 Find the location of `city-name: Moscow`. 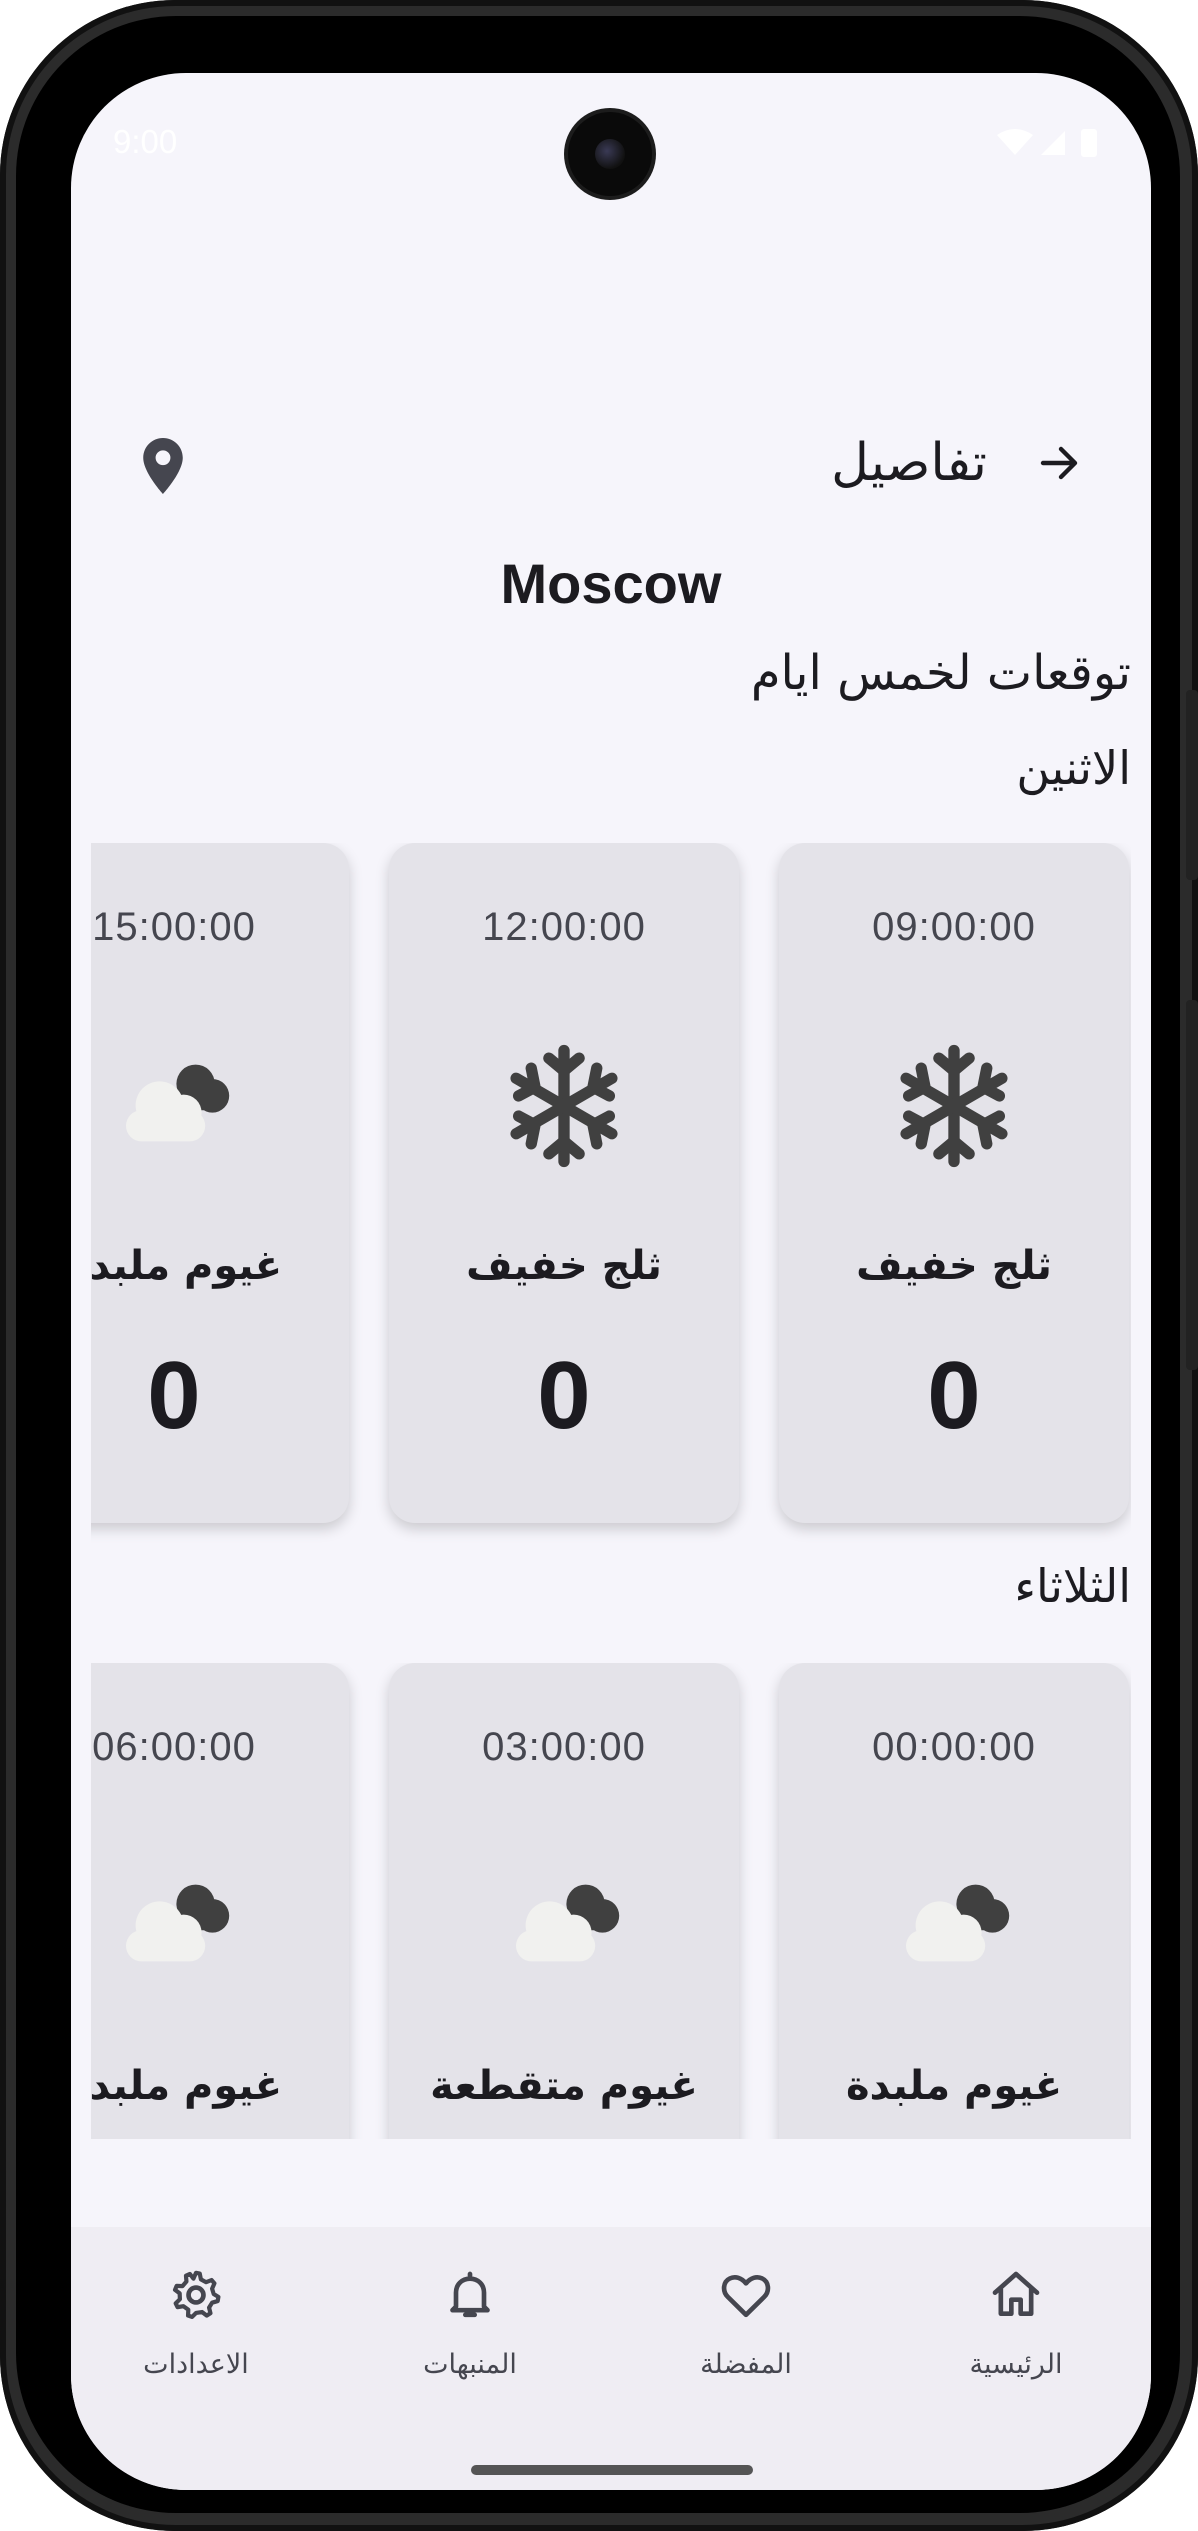

city-name: Moscow is located at coordinates (611, 583).